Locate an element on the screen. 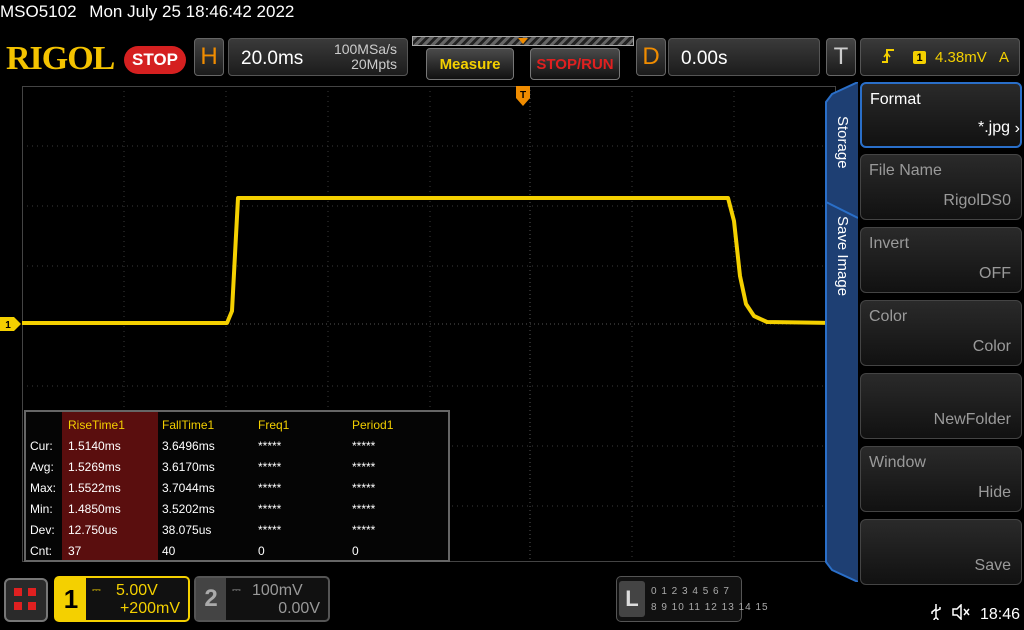  menu-new-folder-value: NewFolder is located at coordinates (972, 419).